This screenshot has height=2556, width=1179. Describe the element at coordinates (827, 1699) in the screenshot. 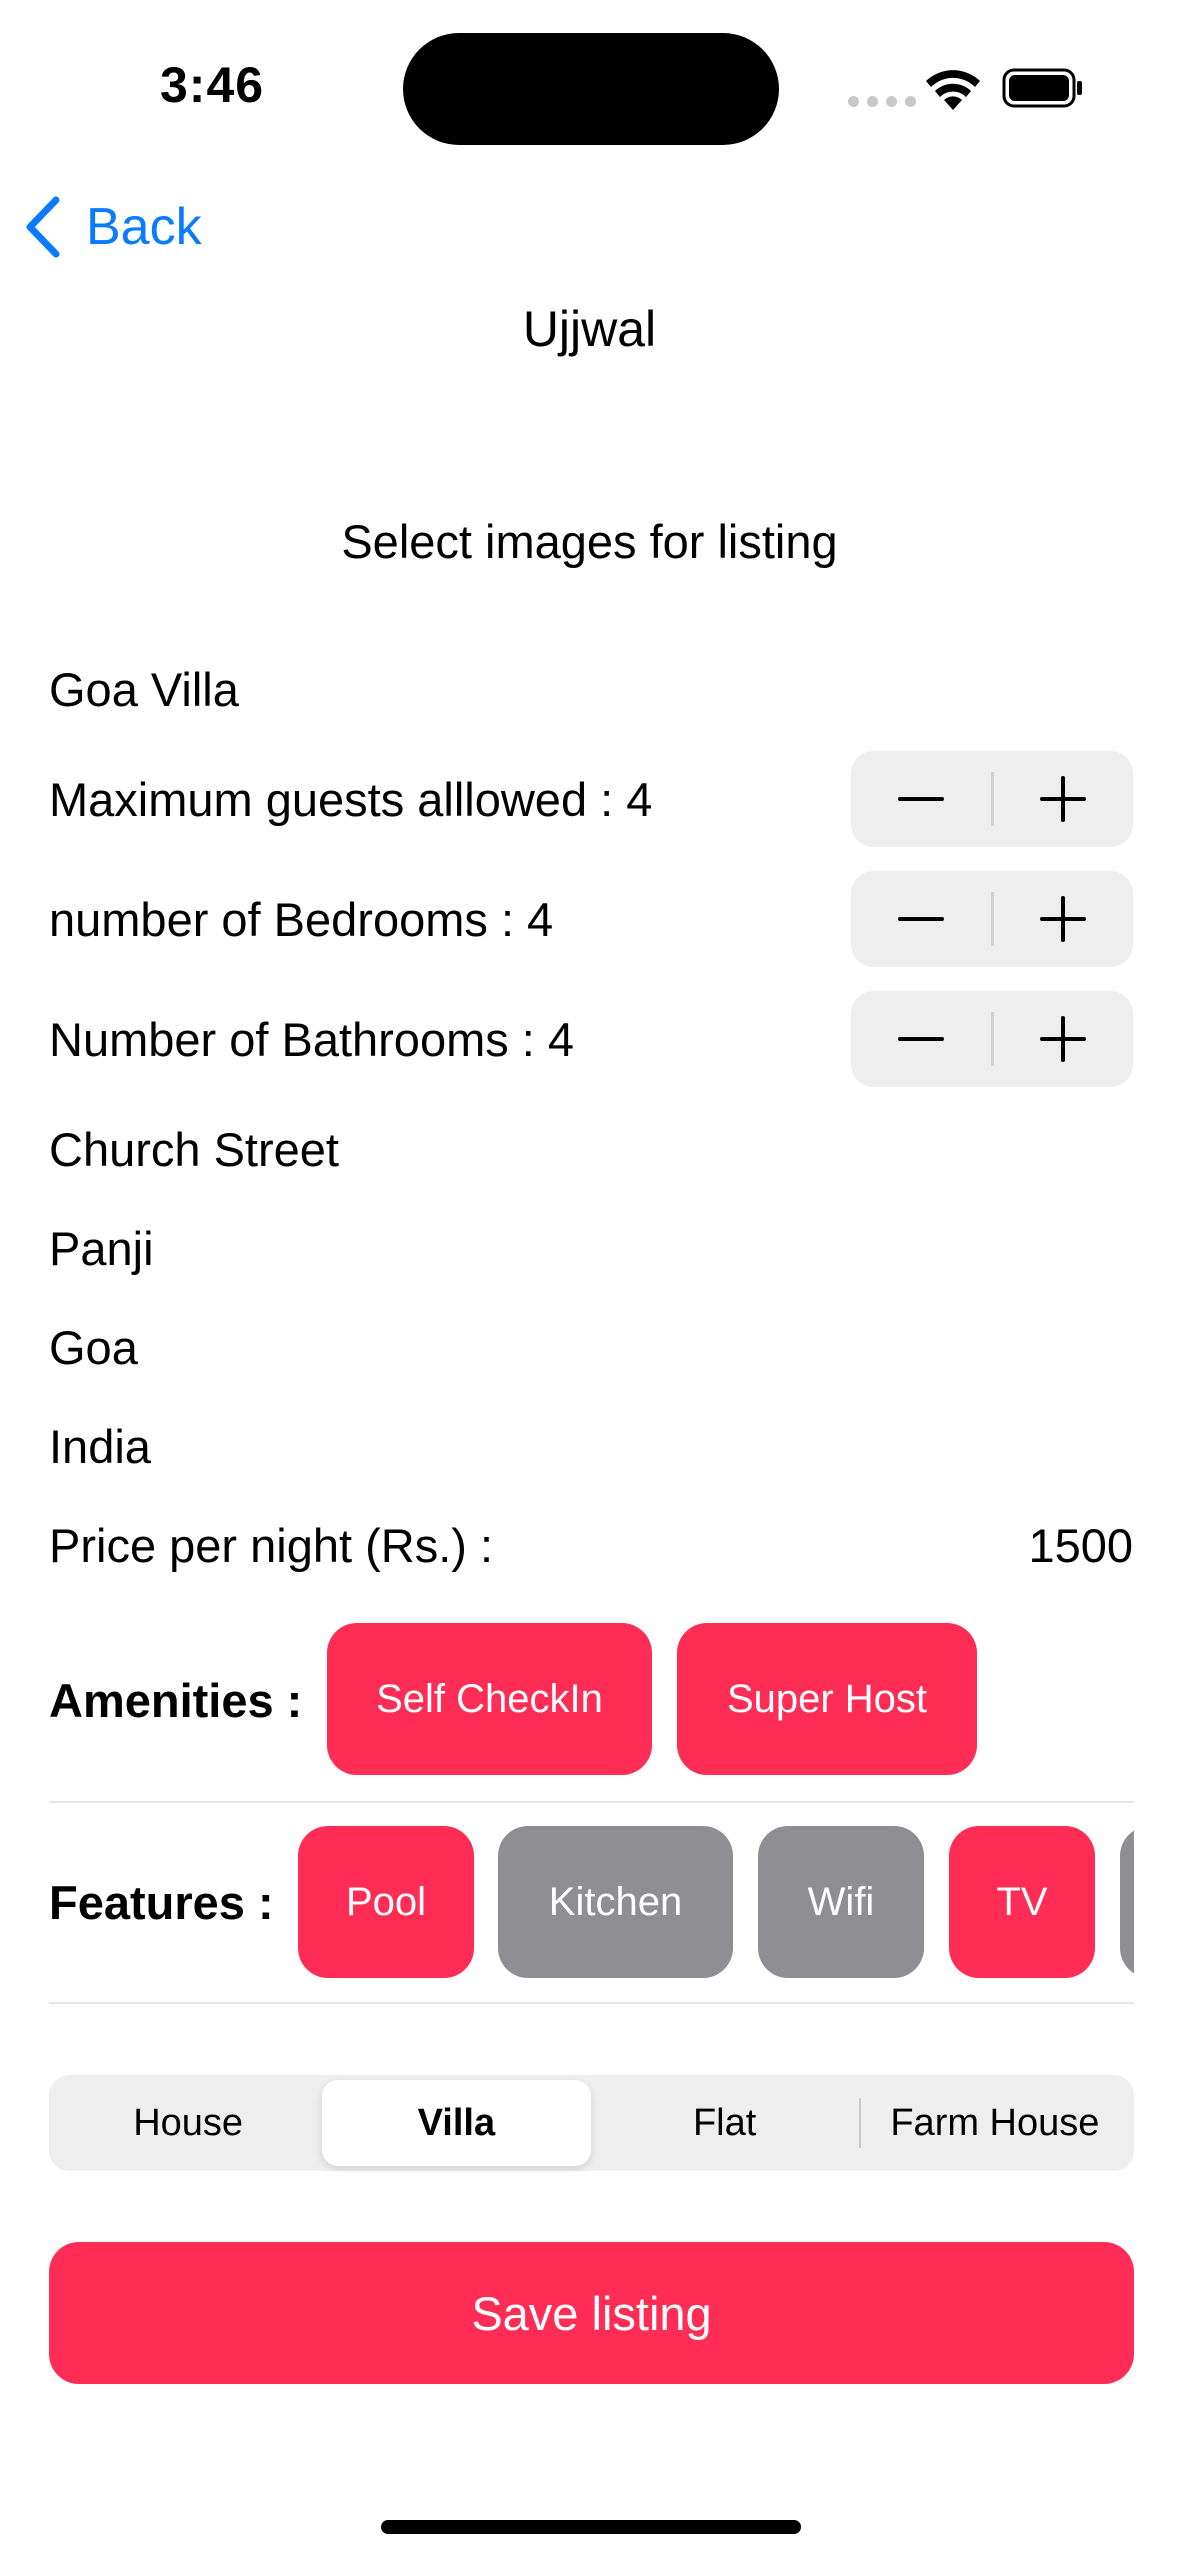

I see `amenity-chip-super-host: Super Host` at that location.